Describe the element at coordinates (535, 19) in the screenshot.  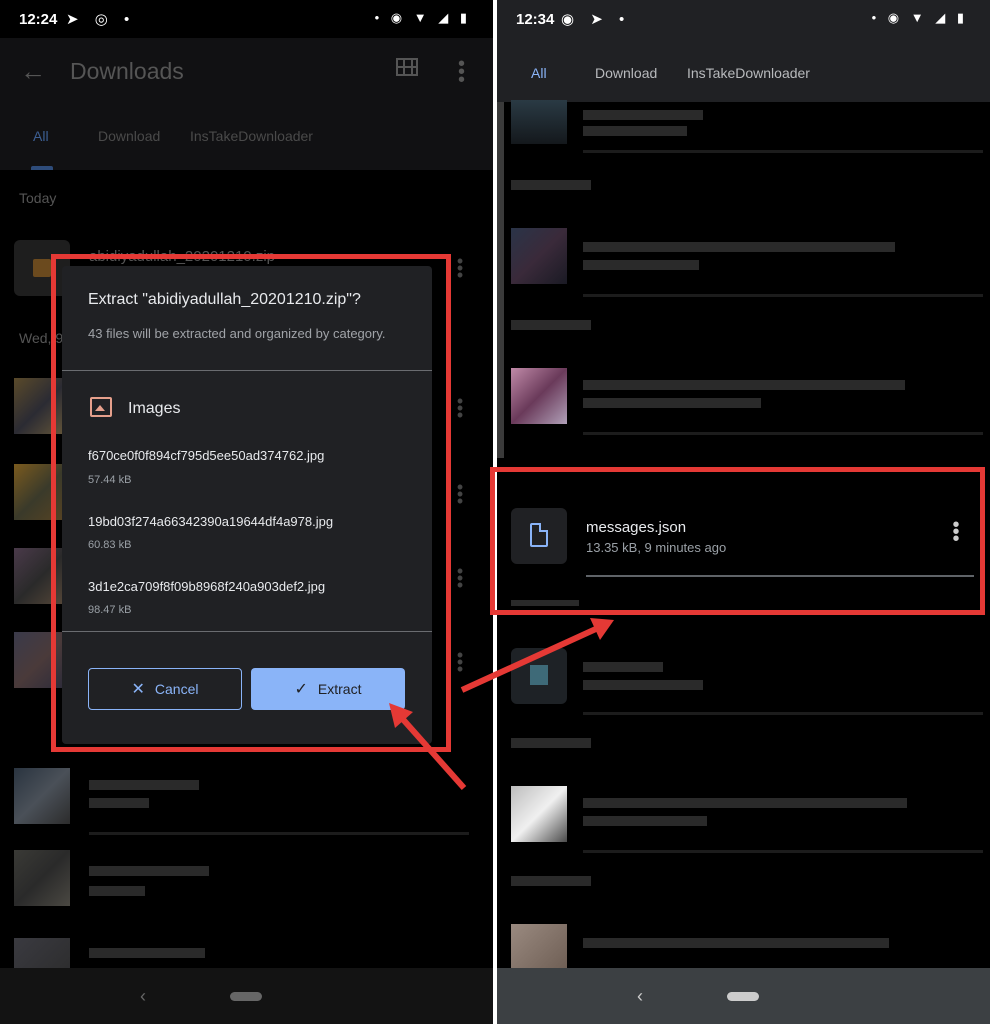
I see `status-time: 12:34` at that location.